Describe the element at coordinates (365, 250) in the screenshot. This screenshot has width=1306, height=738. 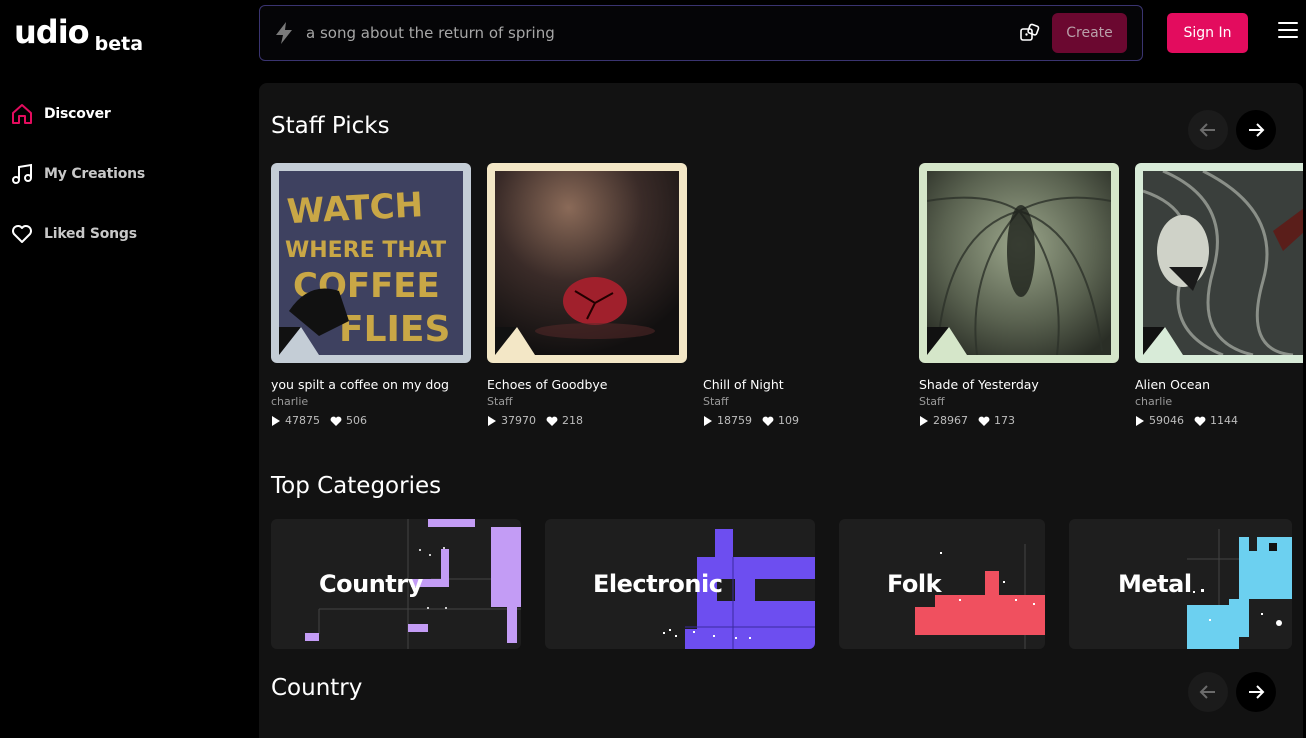
I see `svg-text: WHERE THAT` at that location.